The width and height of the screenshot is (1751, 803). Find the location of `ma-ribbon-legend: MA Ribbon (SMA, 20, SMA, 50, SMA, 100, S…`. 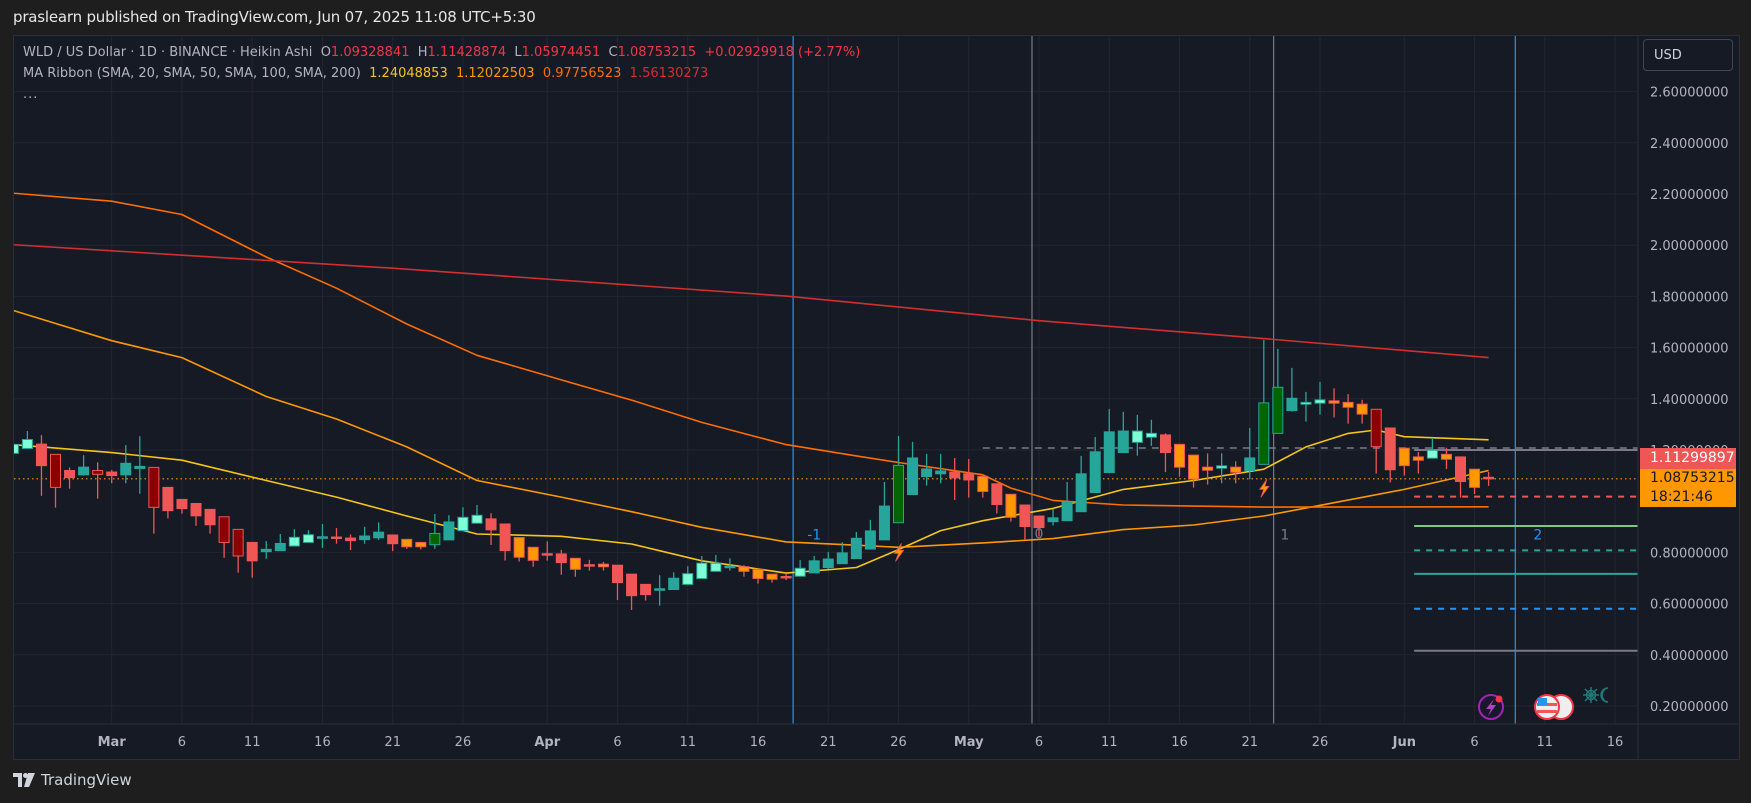

ma-ribbon-legend: MA Ribbon (SMA, 20, SMA, 50, SMA, 100, S… is located at coordinates (365, 73).